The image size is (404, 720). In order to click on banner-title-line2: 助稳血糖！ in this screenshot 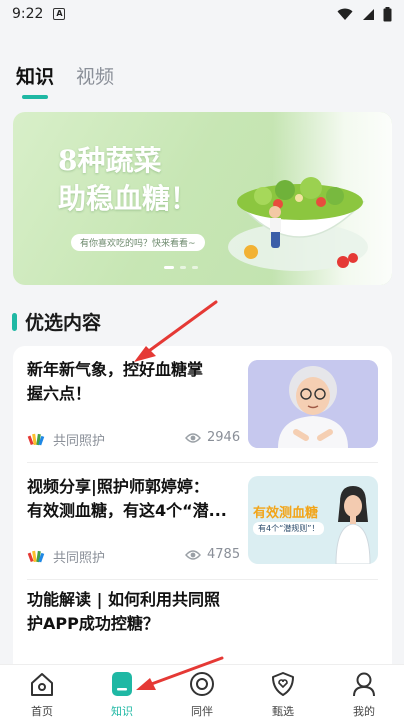, I will do `click(128, 198)`.